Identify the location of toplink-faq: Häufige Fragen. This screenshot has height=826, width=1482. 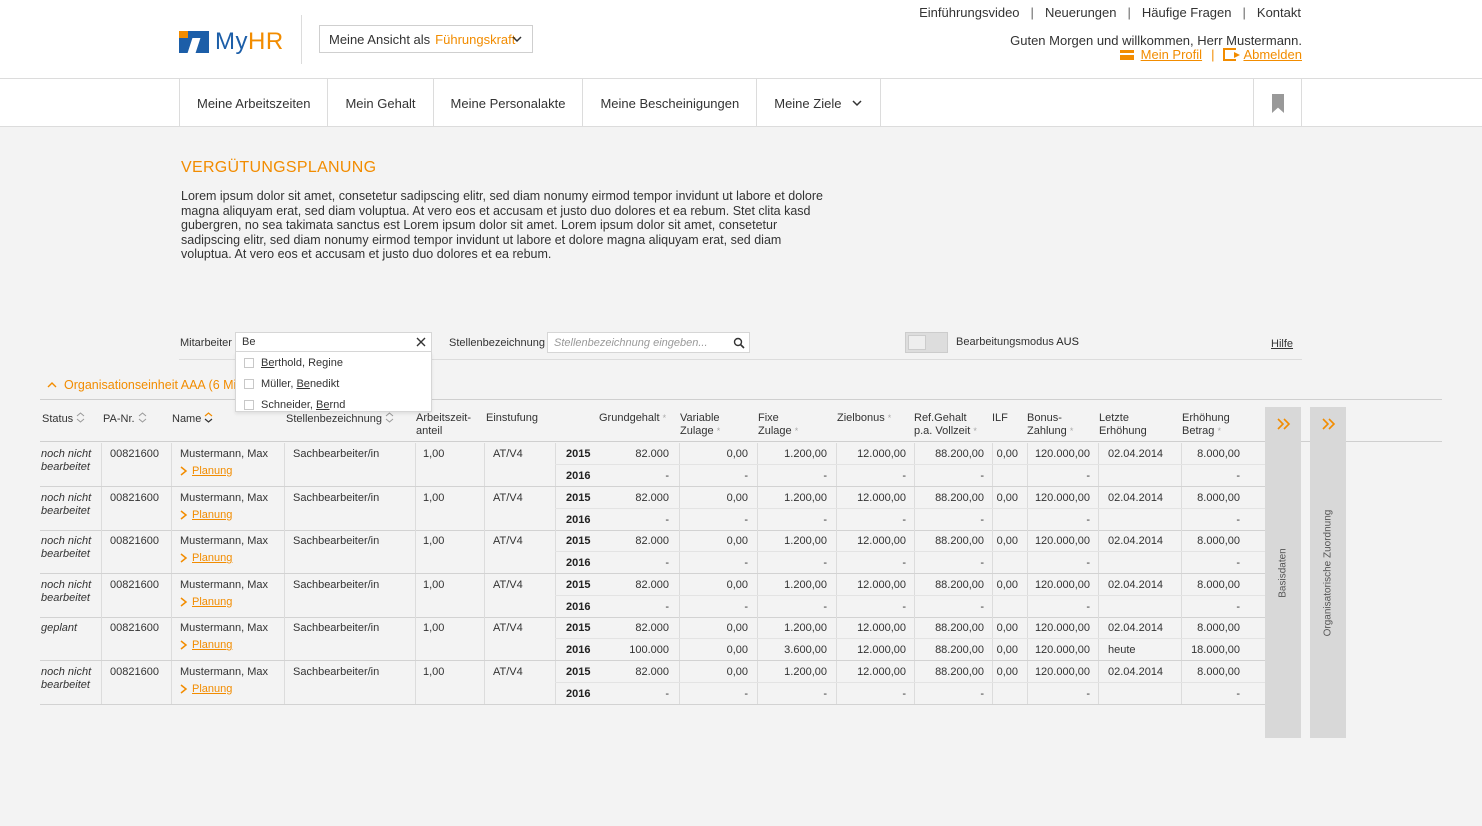
(1187, 12).